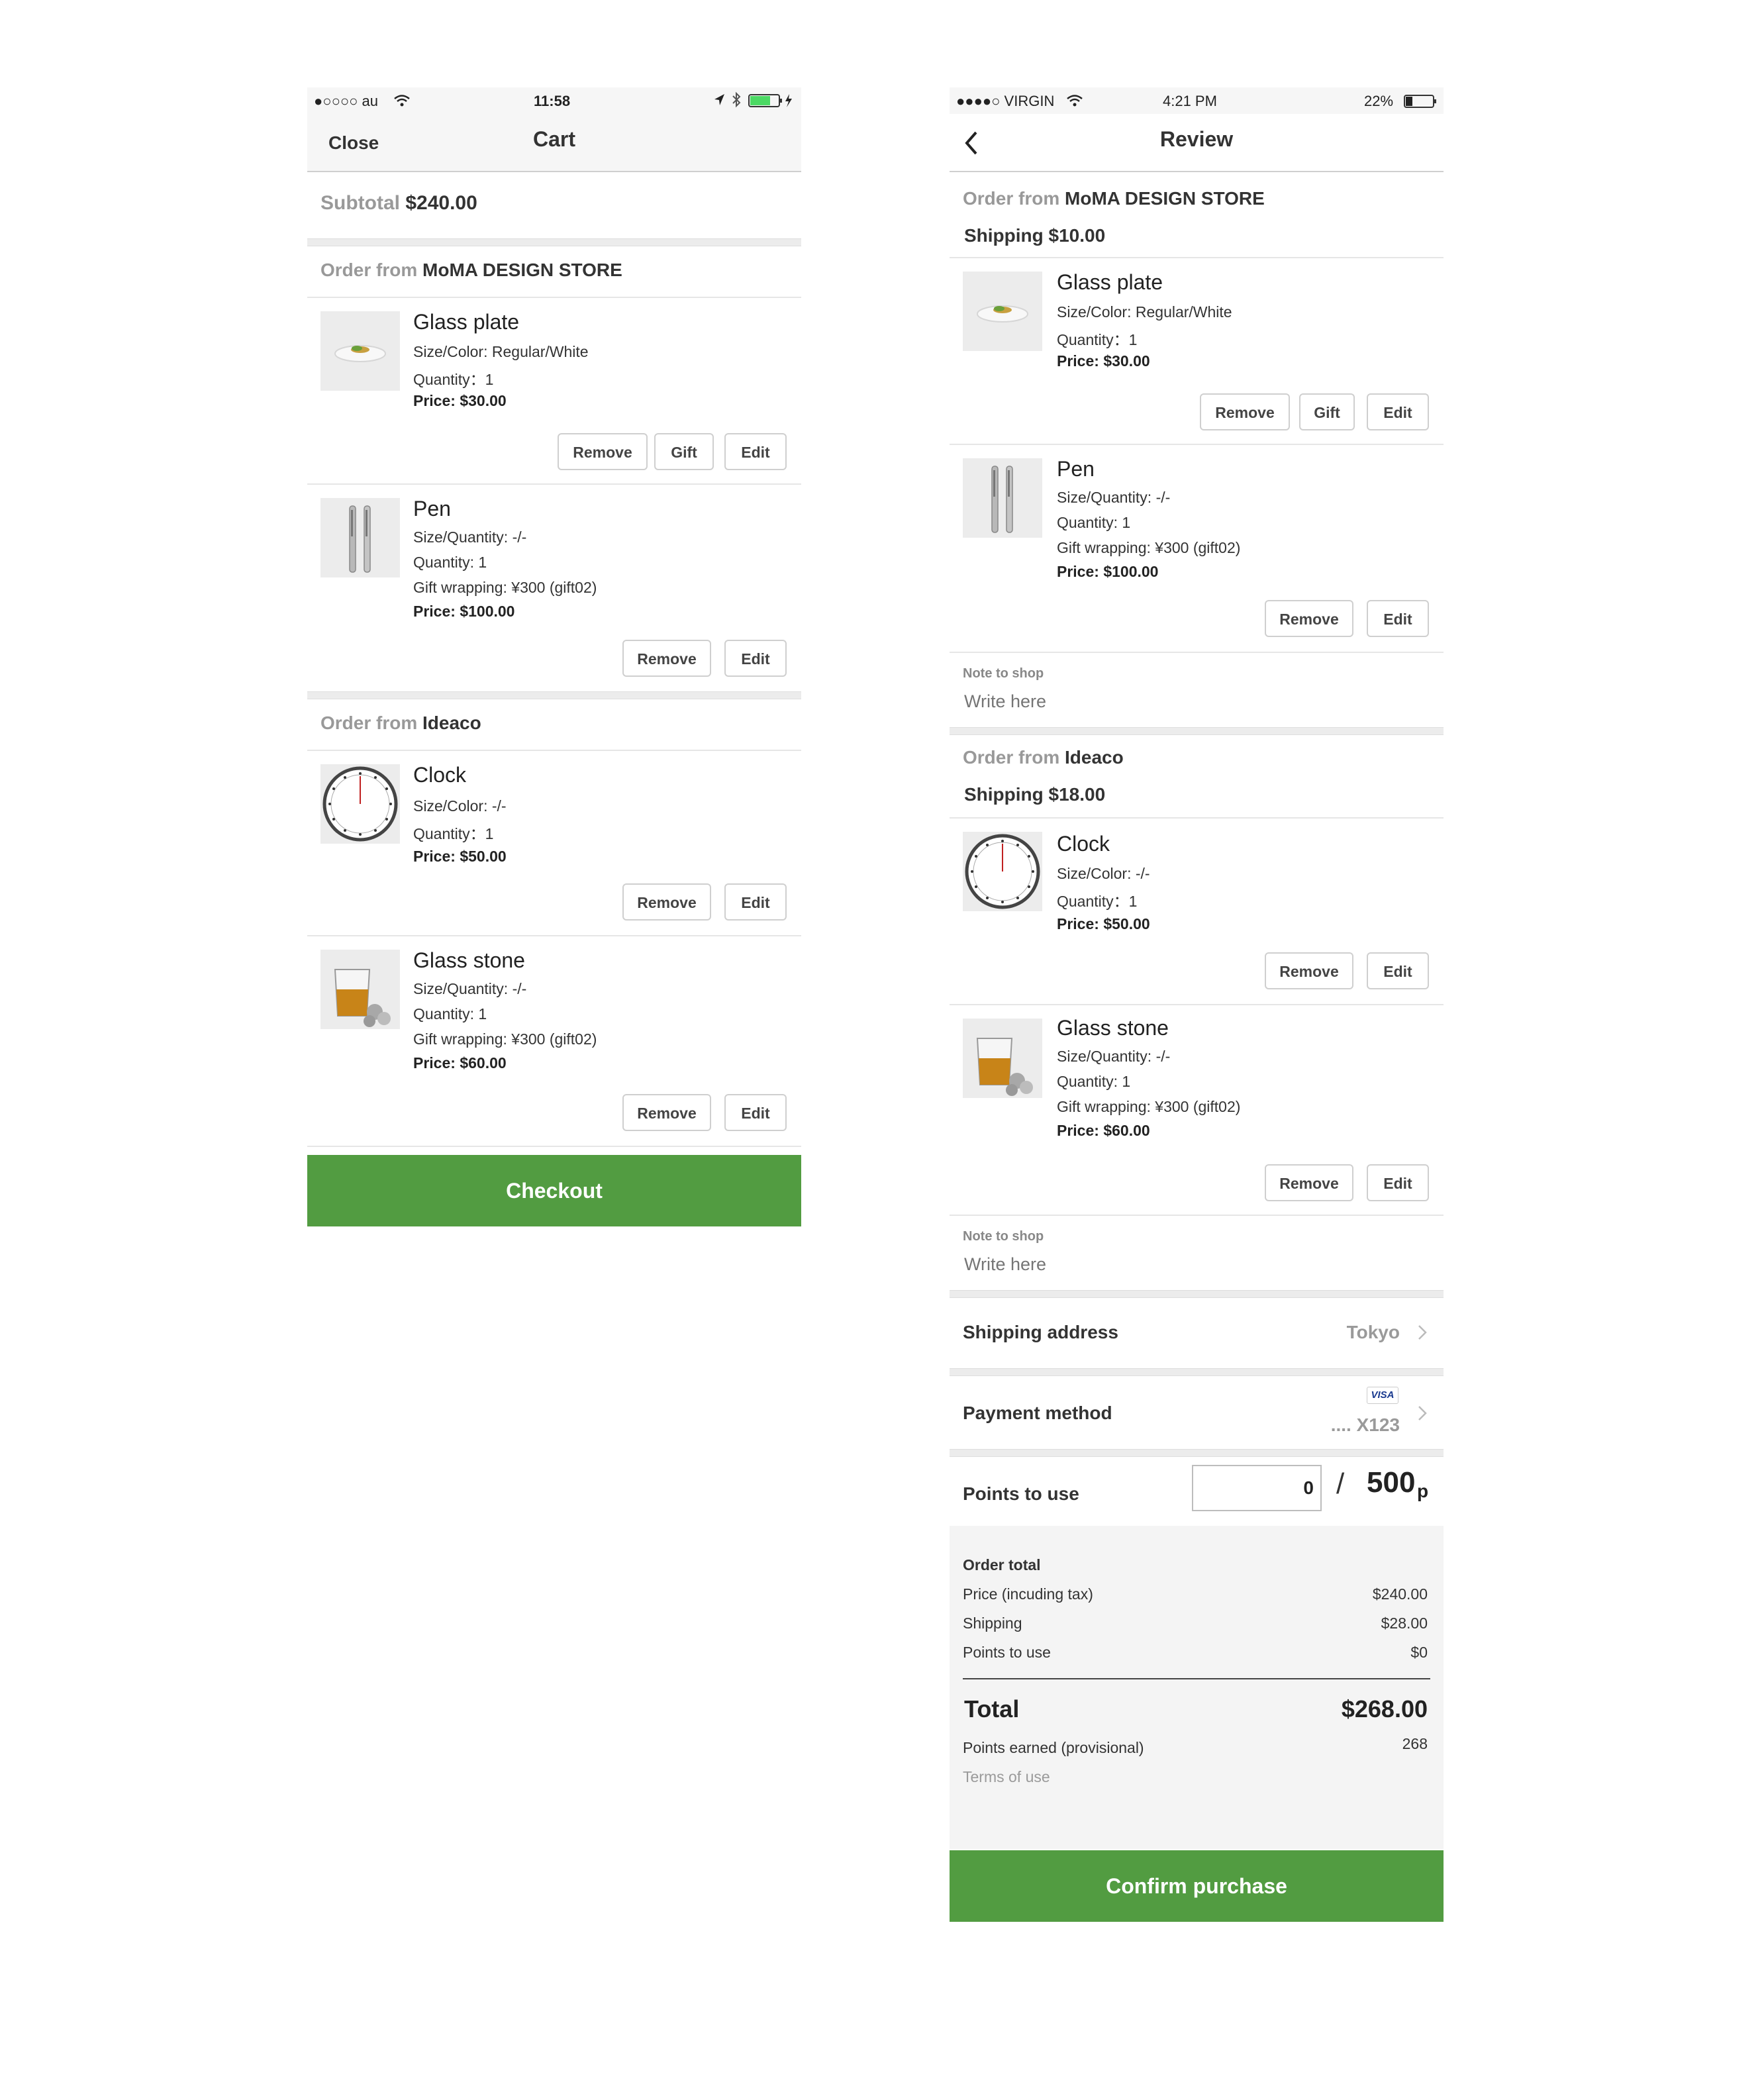 The height and width of the screenshot is (2092, 1764). Describe the element at coordinates (460, 1062) in the screenshot. I see `item-price: Price: $60.00` at that location.